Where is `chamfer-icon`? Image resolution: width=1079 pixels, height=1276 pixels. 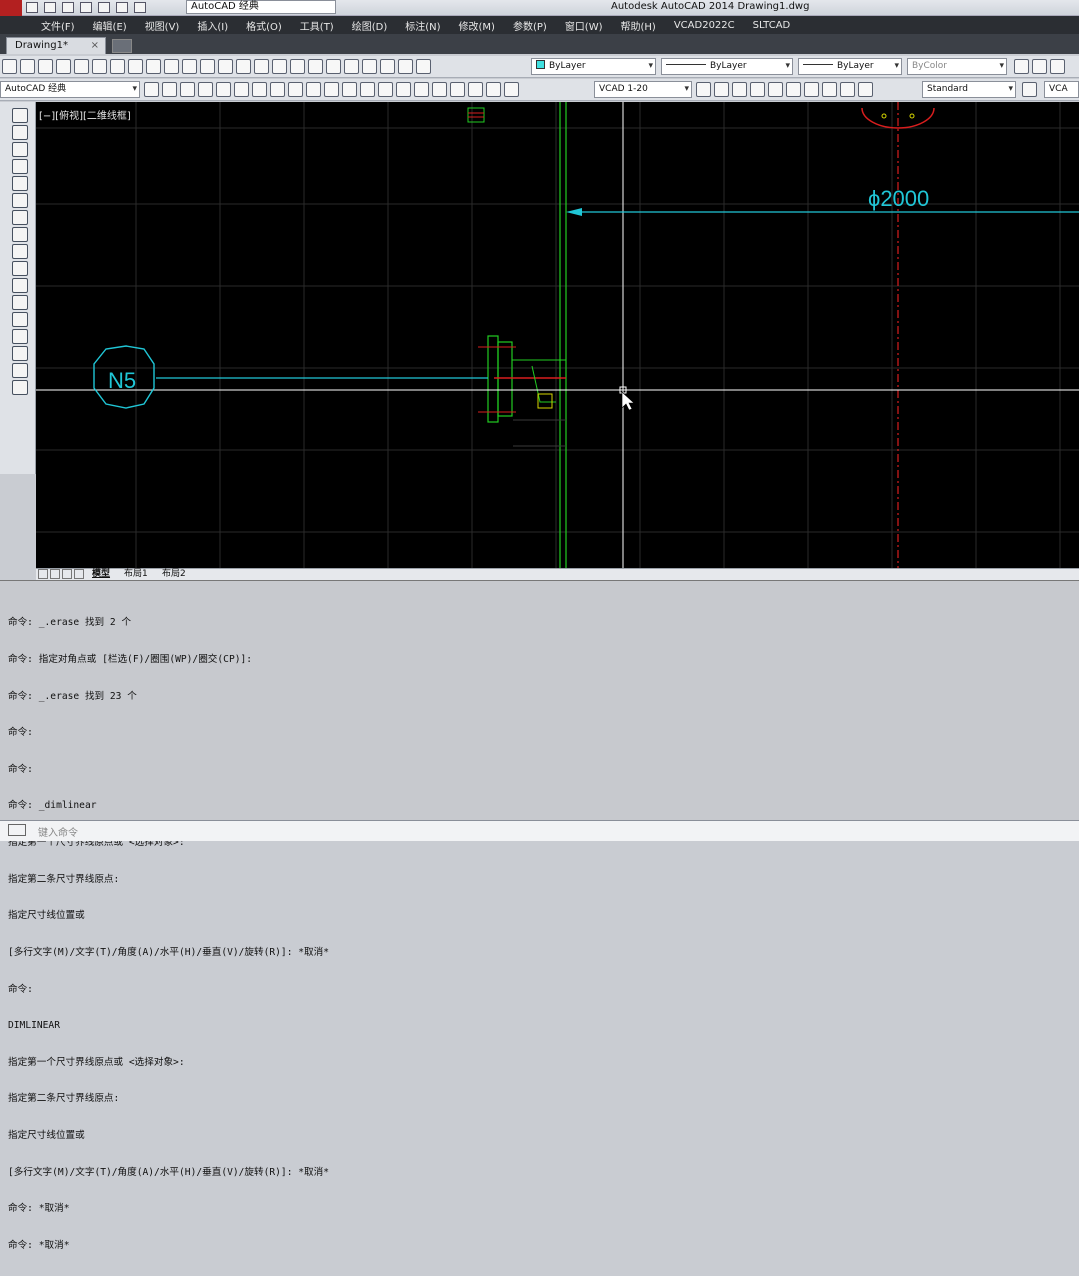 chamfer-icon is located at coordinates (20, 336).